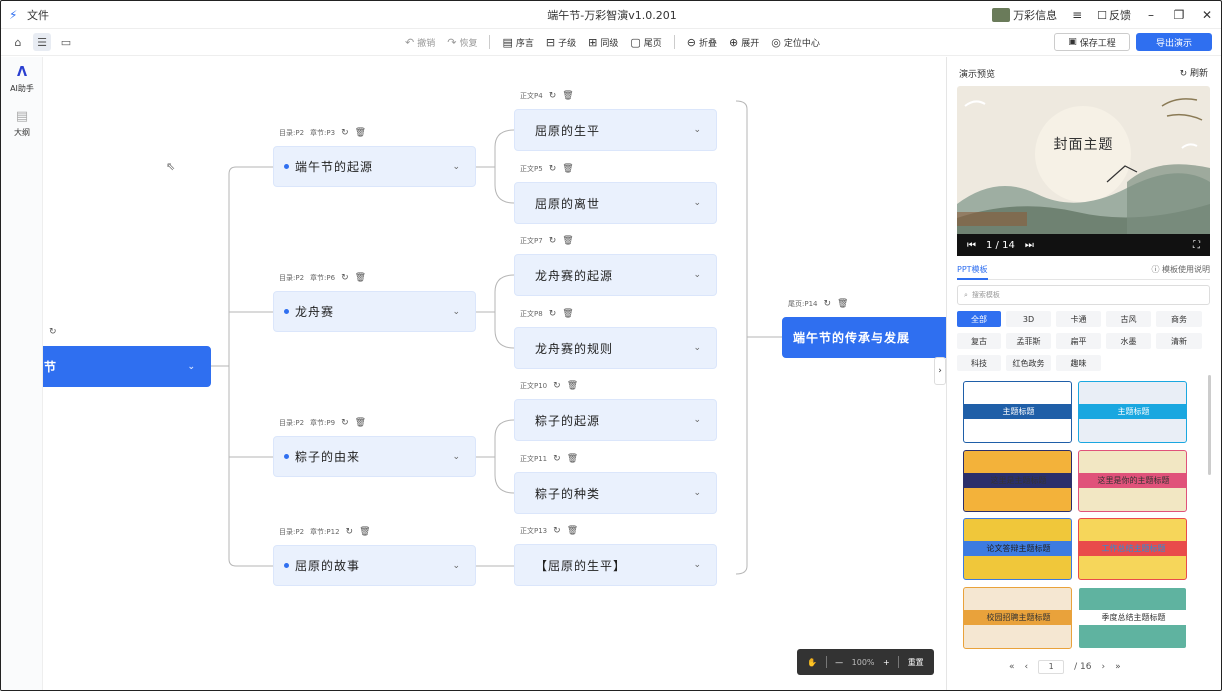  Describe the element at coordinates (38, 15) in the screenshot. I see `file-menu: 文件` at that location.